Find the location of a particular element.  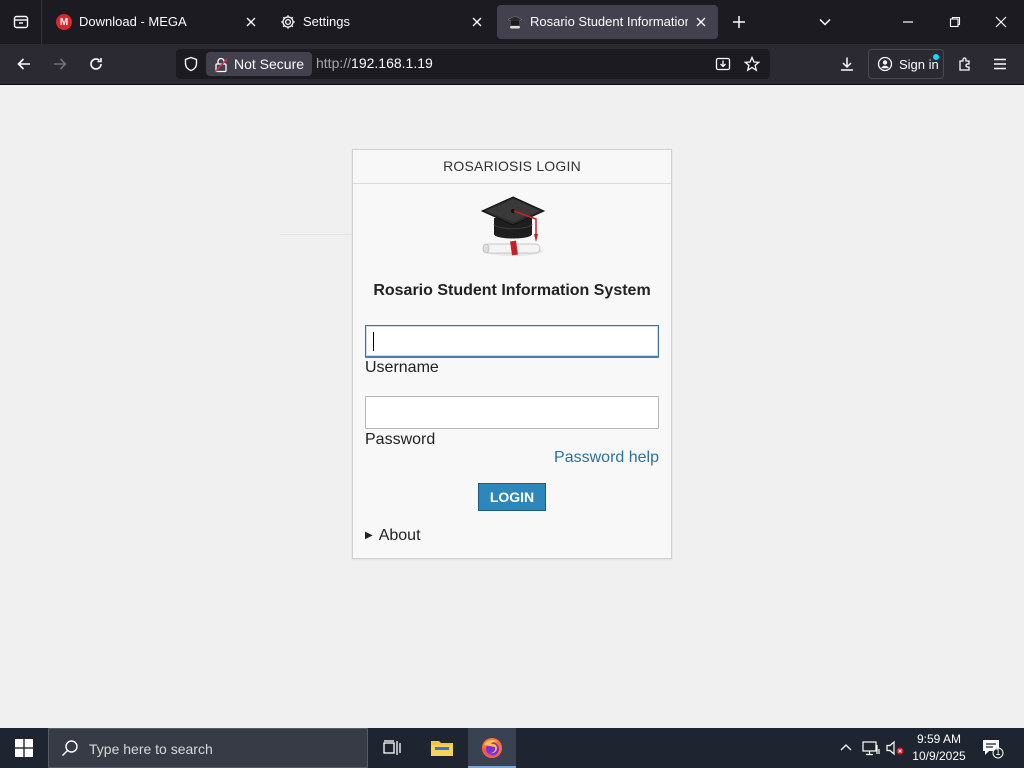

list-all-tabs-button is located at coordinates (825, 22).